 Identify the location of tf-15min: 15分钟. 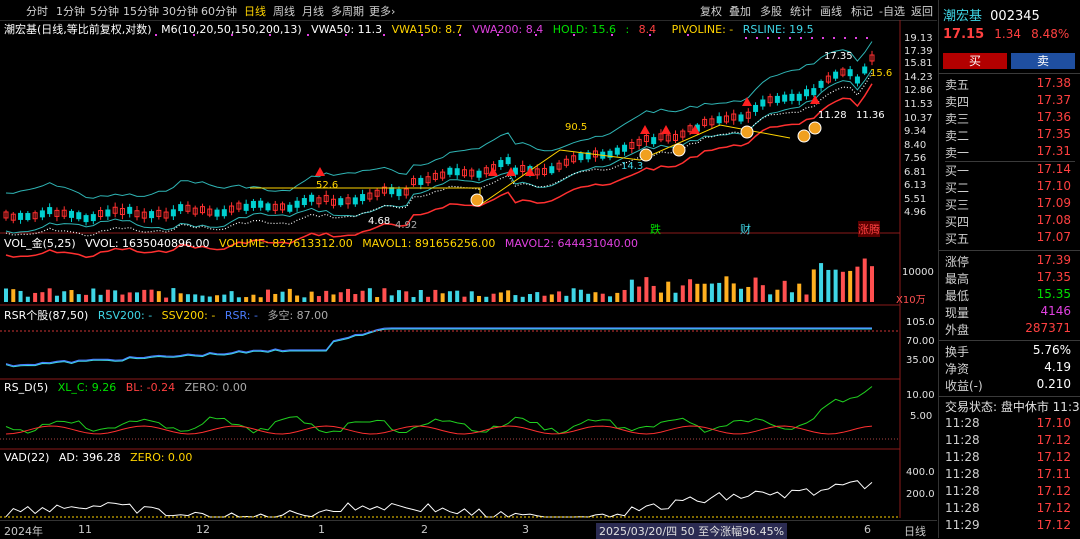
(141, 11).